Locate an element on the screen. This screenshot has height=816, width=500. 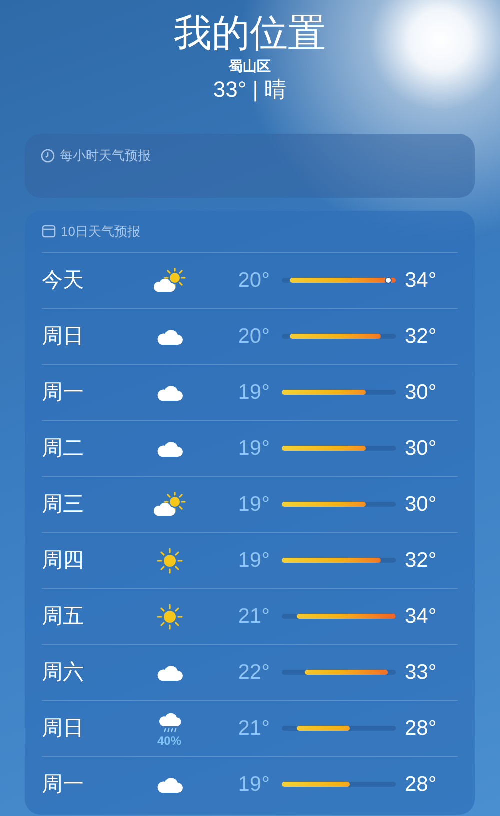
day-label: 周五 is located at coordinates (63, 617).